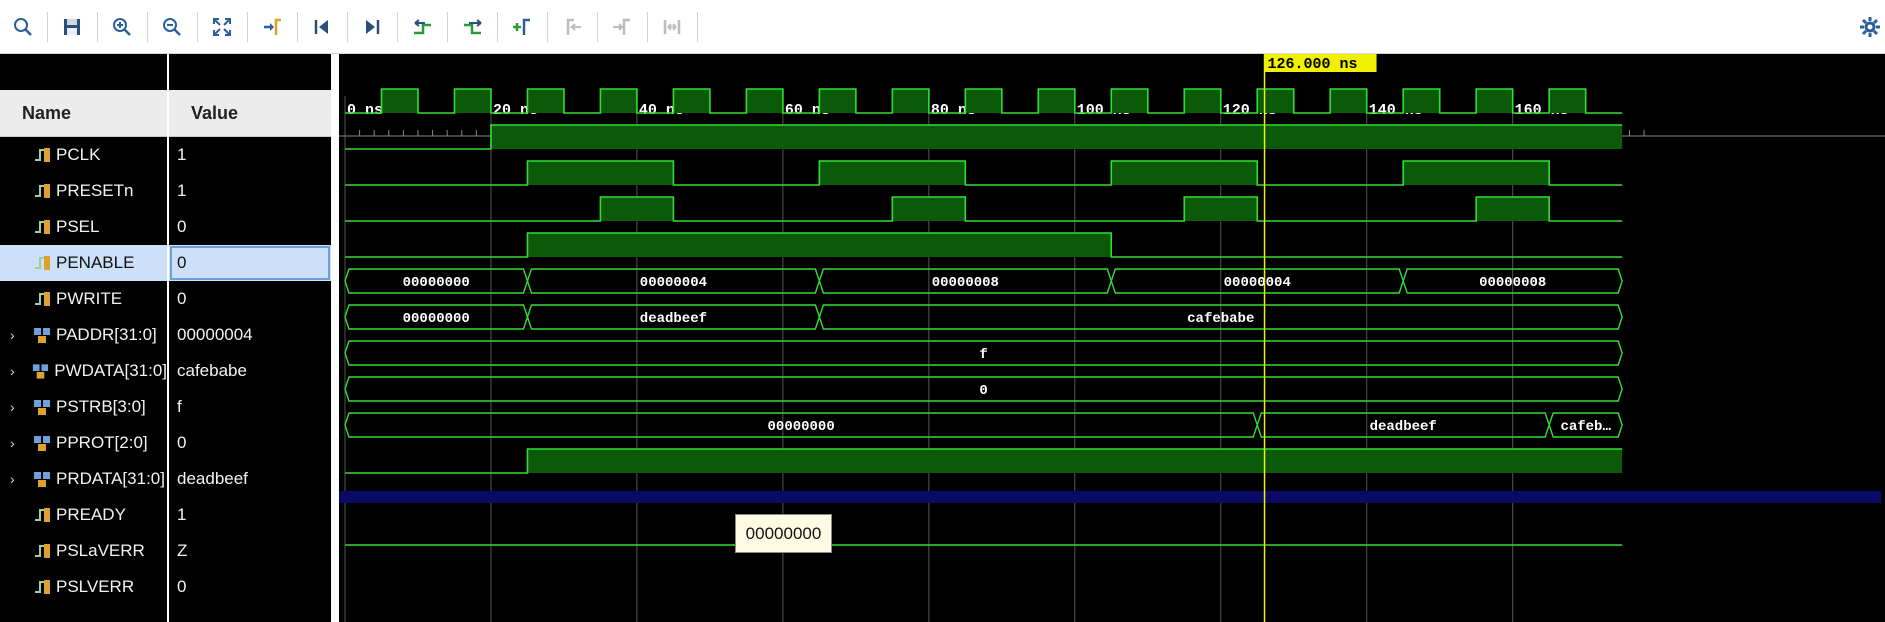 This screenshot has height=622, width=1885. I want to click on swap-cursors-icon, so click(672, 27).